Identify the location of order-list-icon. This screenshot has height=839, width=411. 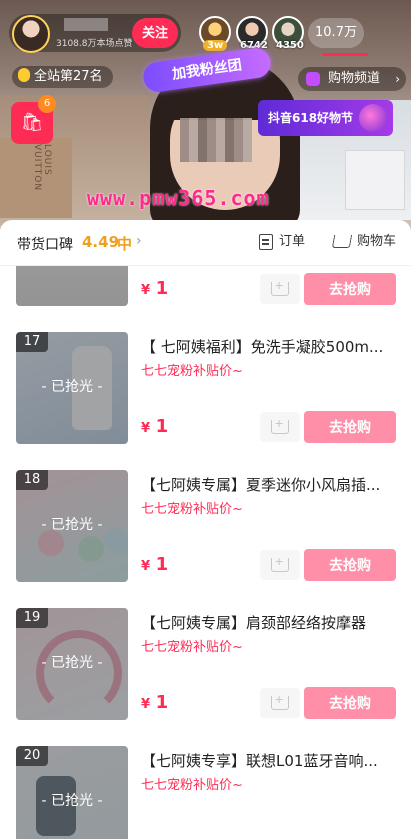
(266, 242).